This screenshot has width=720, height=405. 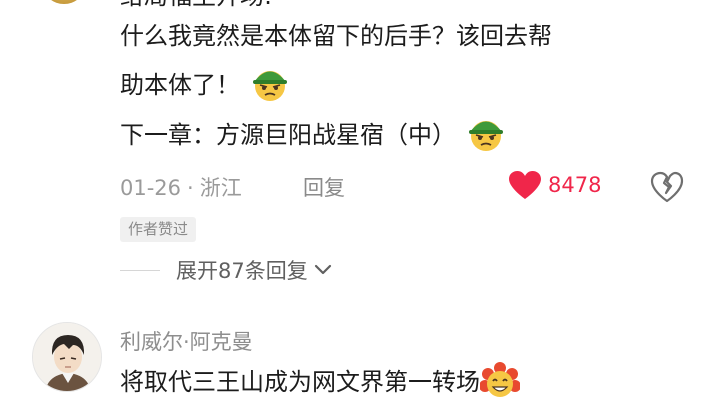 What do you see at coordinates (196, 6) in the screenshot?
I see `comment-text-line: 给局福主开场:` at bounding box center [196, 6].